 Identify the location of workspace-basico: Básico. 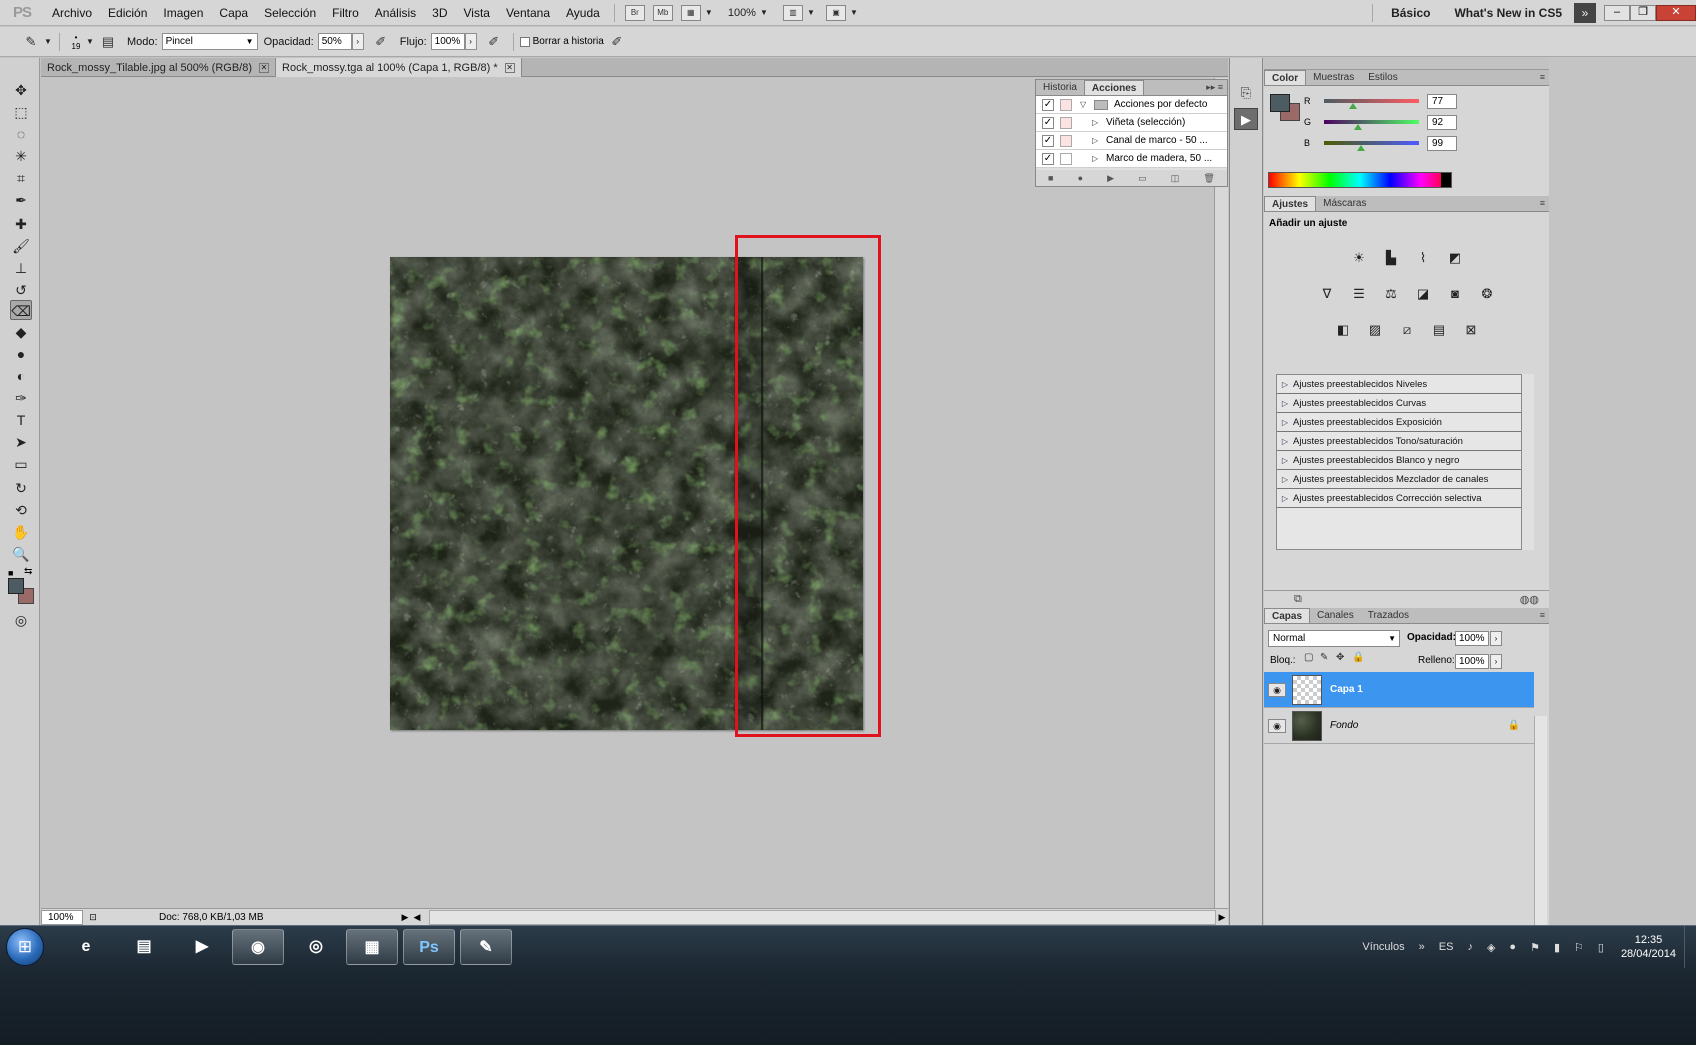
(1410, 13).